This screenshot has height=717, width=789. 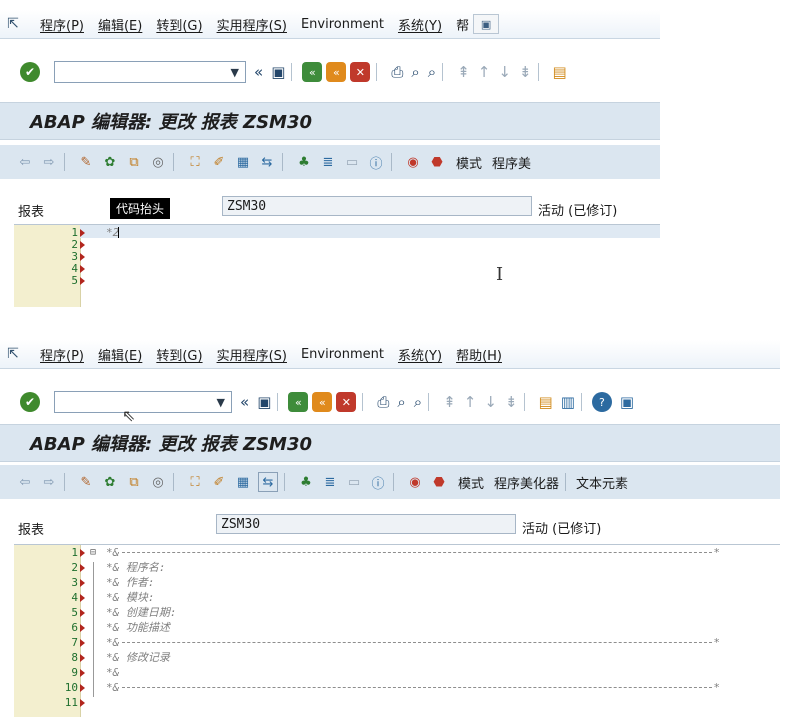 What do you see at coordinates (397, 597) in the screenshot?
I see `code-line: 4 *& 模块:` at bounding box center [397, 597].